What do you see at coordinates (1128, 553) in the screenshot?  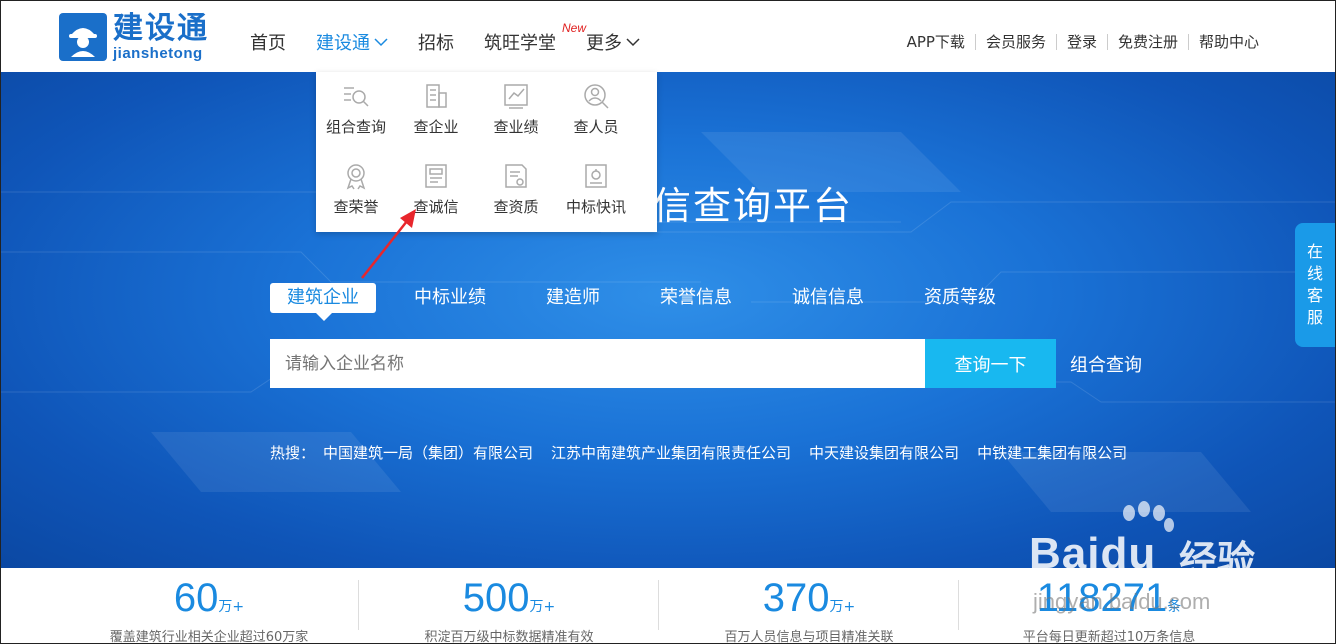 I see `watermark-brand-part: du` at bounding box center [1128, 553].